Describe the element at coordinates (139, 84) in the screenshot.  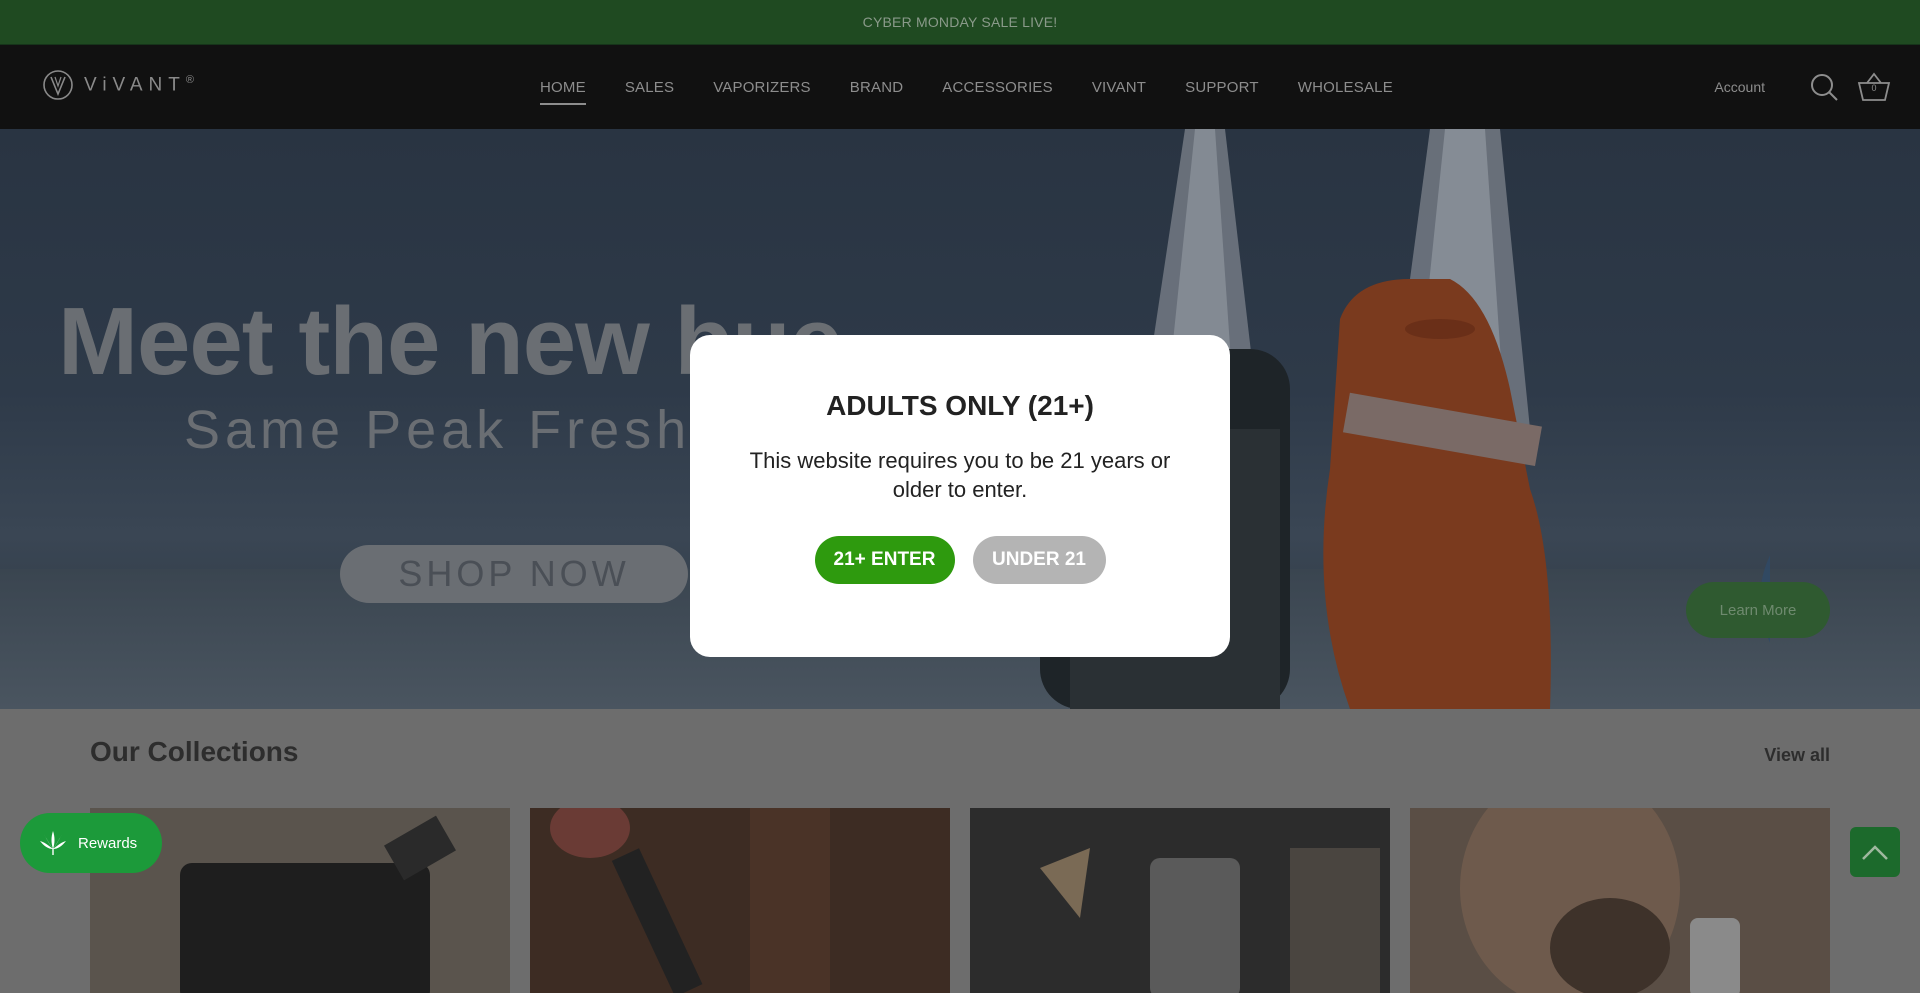
I see `logo-text: ViVANT®` at that location.